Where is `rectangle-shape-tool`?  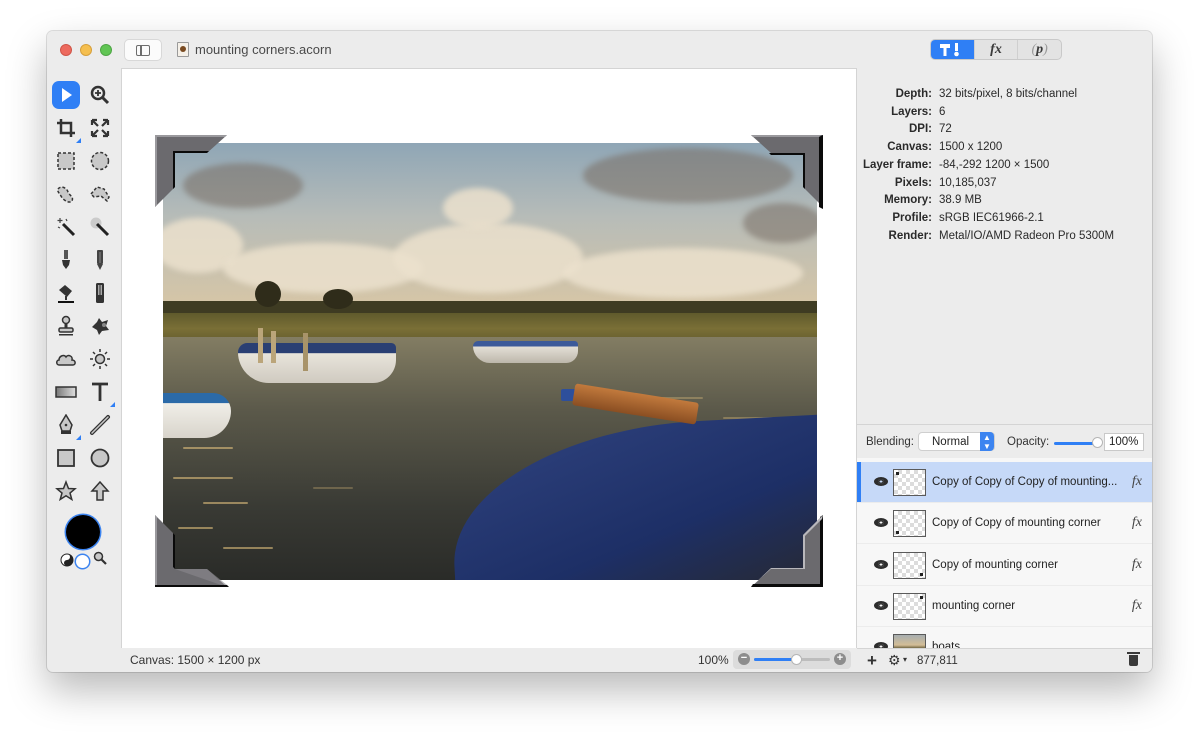 rectangle-shape-tool is located at coordinates (66, 458).